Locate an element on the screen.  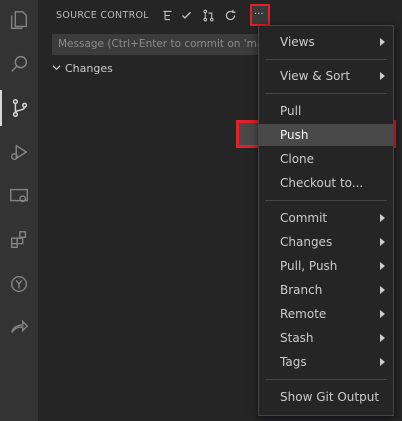
menu-item-changes: Changes is located at coordinates (326, 242).